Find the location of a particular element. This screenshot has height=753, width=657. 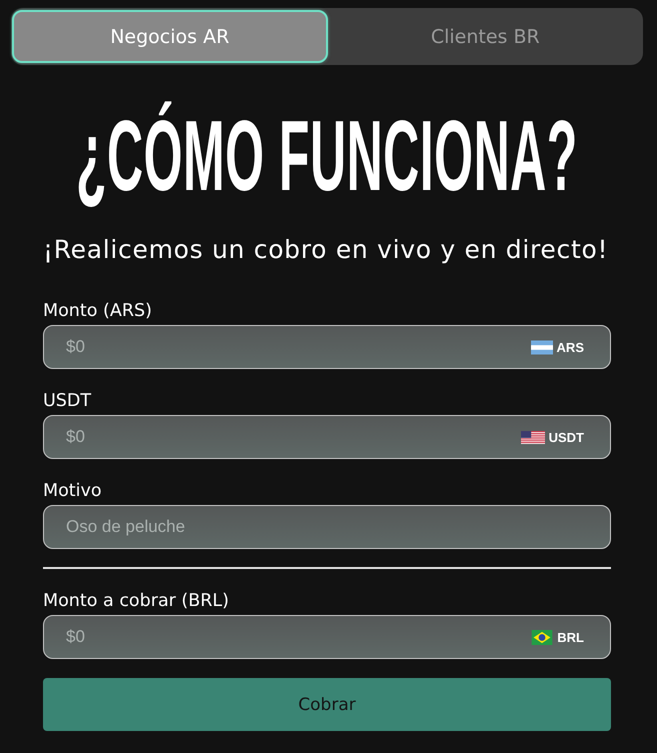

field-label: Monto a cobrar (BRL) is located at coordinates (136, 601).